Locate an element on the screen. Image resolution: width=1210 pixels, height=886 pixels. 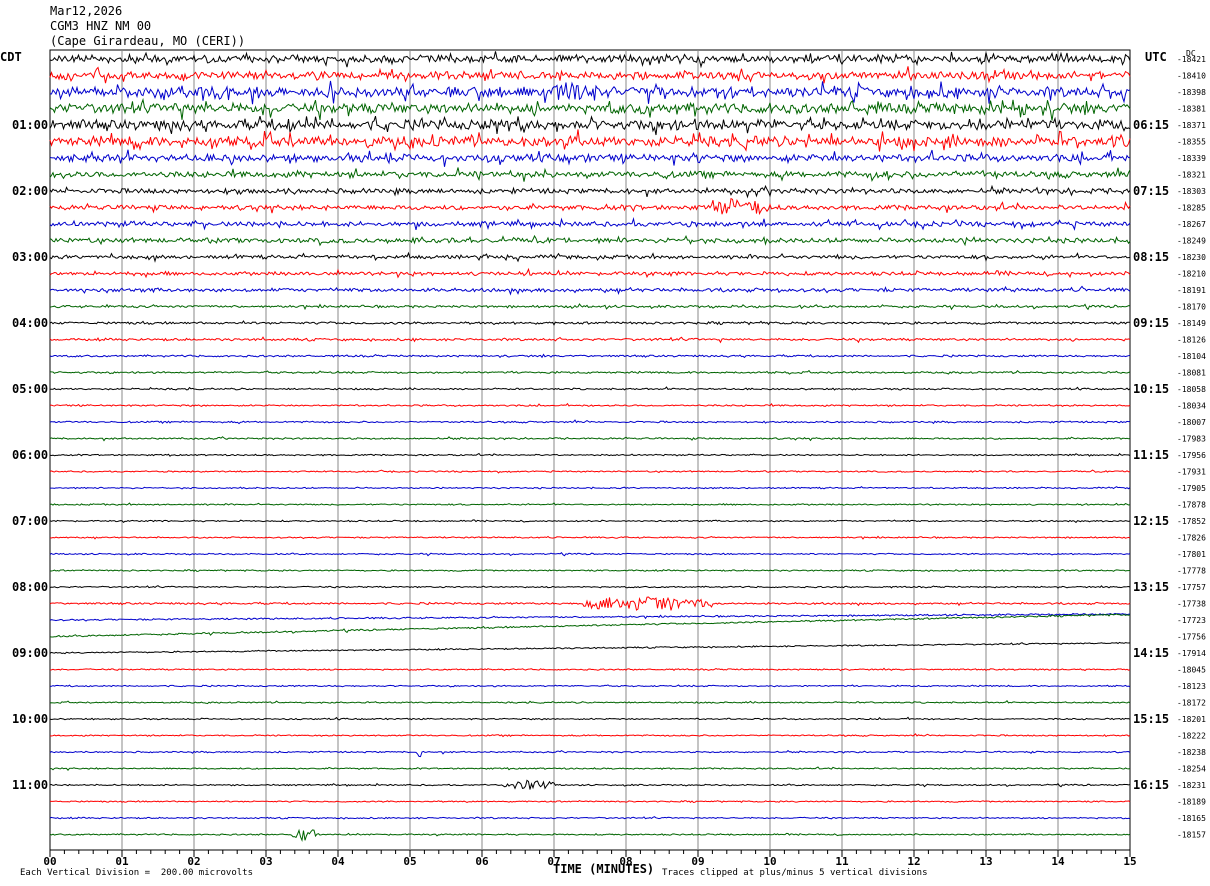
dc-offset-label: -18058 is located at coordinates (1191, 389).